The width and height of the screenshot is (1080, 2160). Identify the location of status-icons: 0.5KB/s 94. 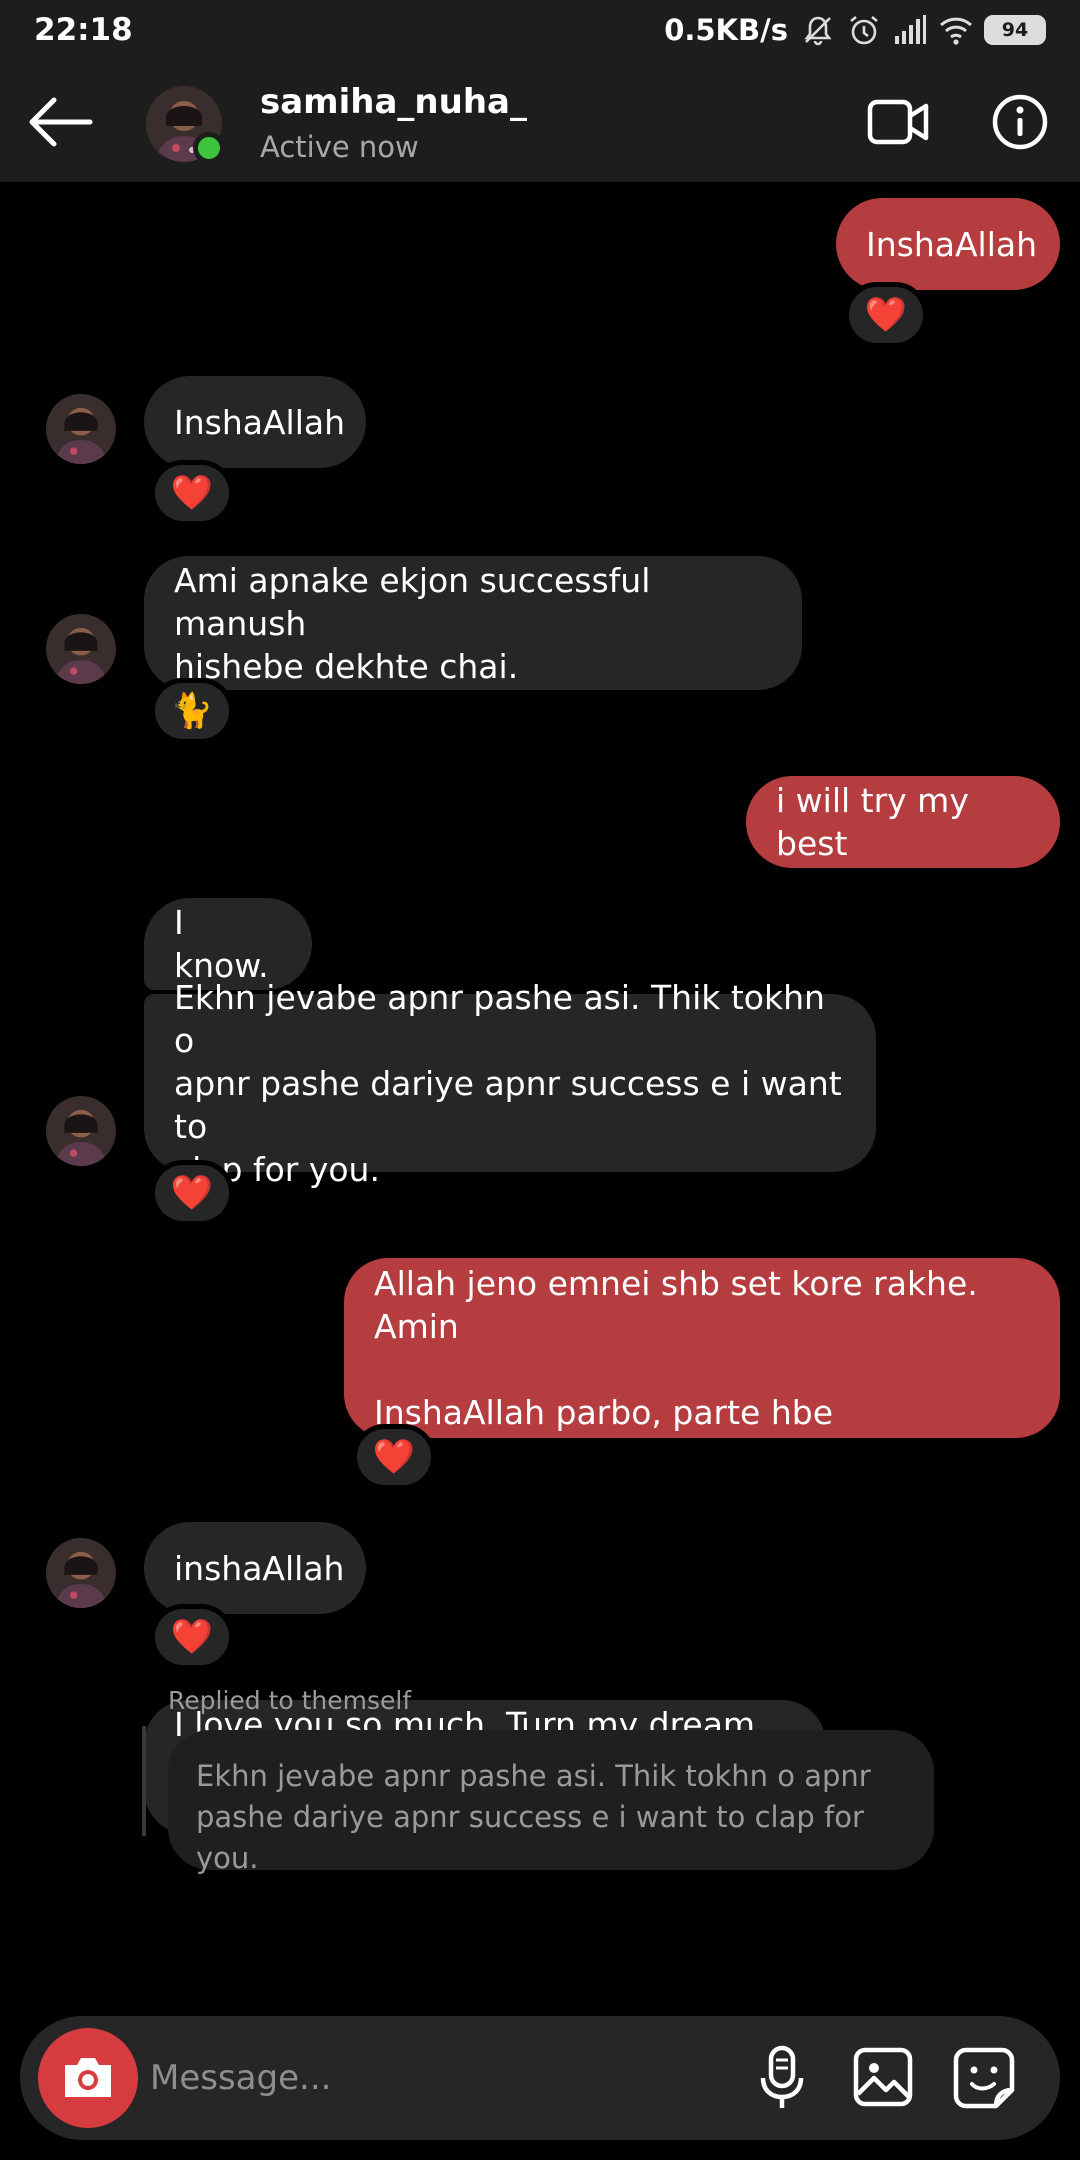
(855, 30).